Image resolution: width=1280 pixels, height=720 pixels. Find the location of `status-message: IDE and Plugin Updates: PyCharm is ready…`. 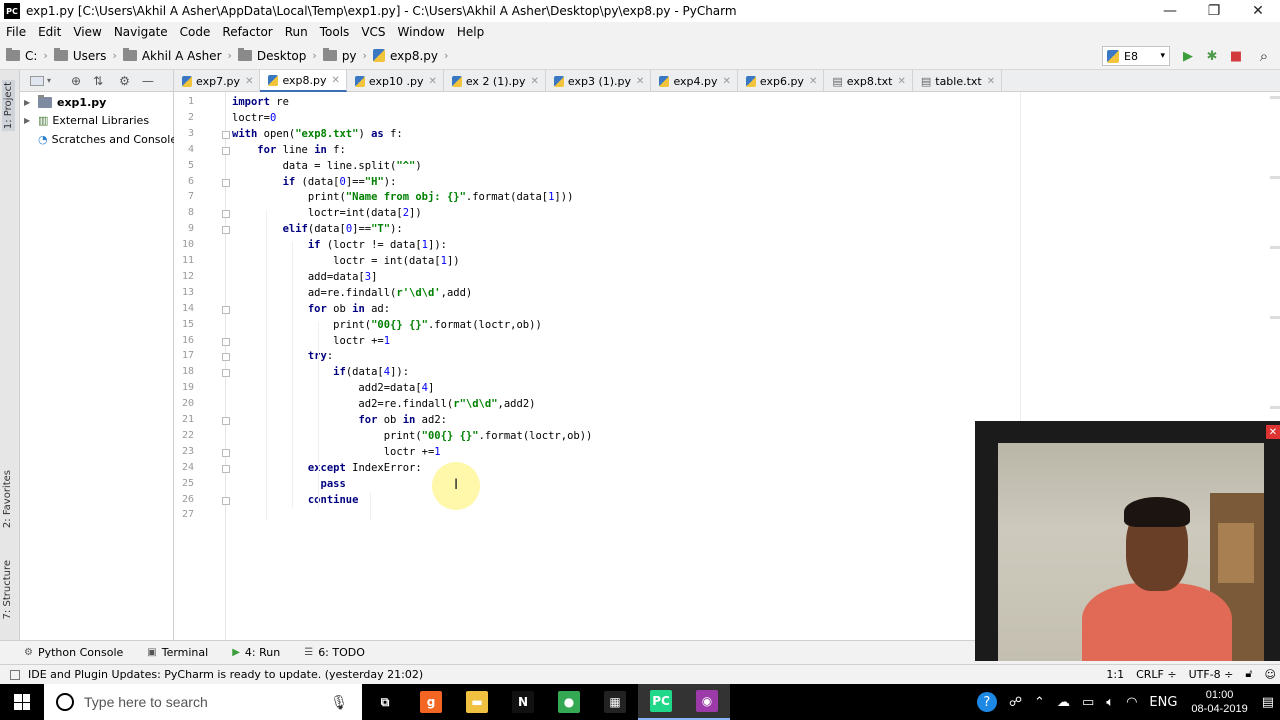

status-message: IDE and Plugin Updates: PyCharm is ready… is located at coordinates (225, 674).